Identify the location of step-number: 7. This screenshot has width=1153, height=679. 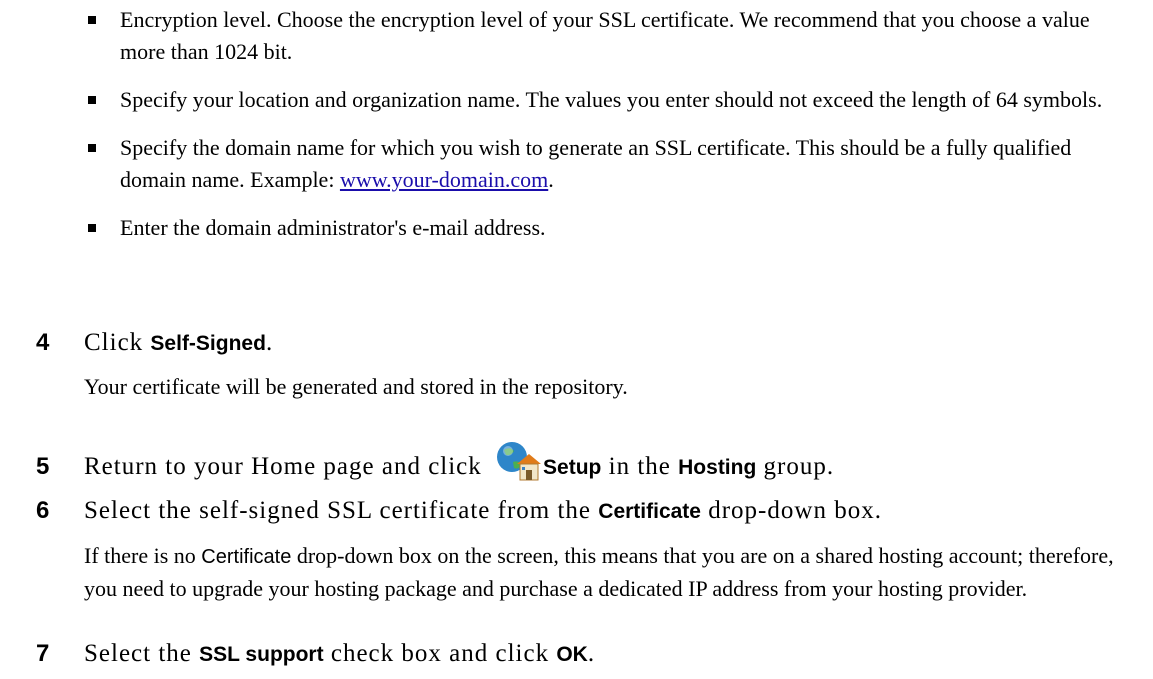
(43, 653).